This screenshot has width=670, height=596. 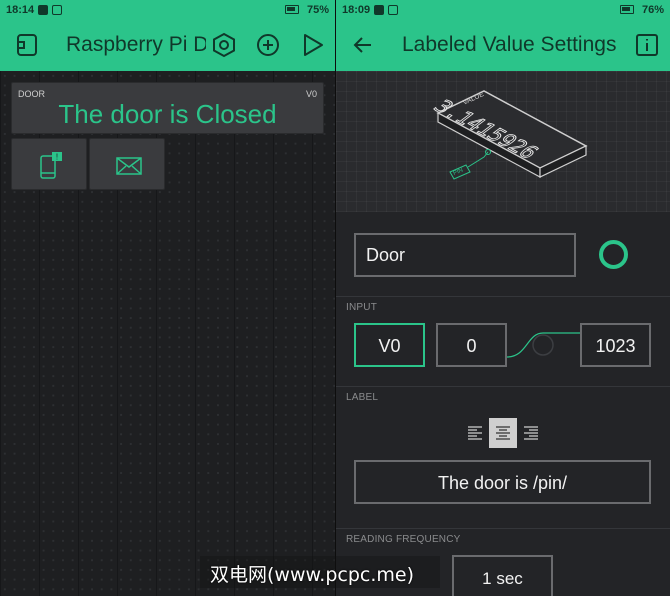 I want to click on range-mapping-icon, so click(x=543, y=345).